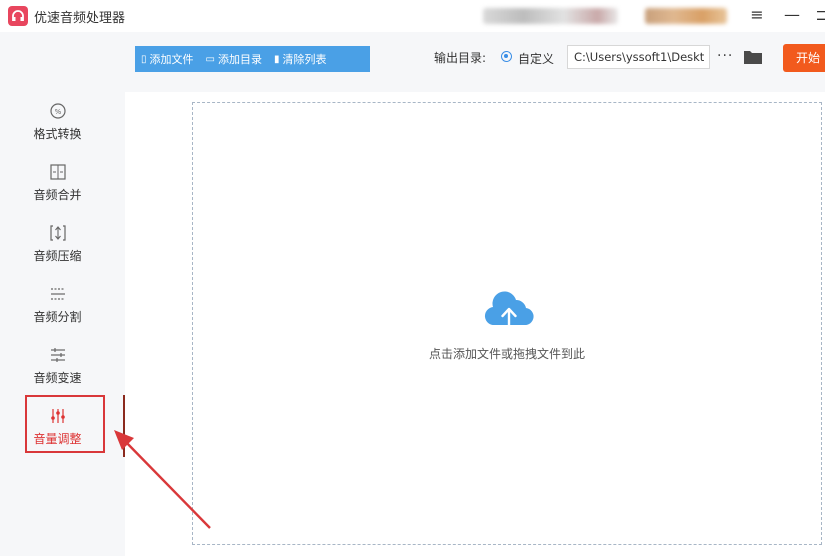 The height and width of the screenshot is (556, 825). What do you see at coordinates (57, 294) in the screenshot?
I see `audio-split-icon` at bounding box center [57, 294].